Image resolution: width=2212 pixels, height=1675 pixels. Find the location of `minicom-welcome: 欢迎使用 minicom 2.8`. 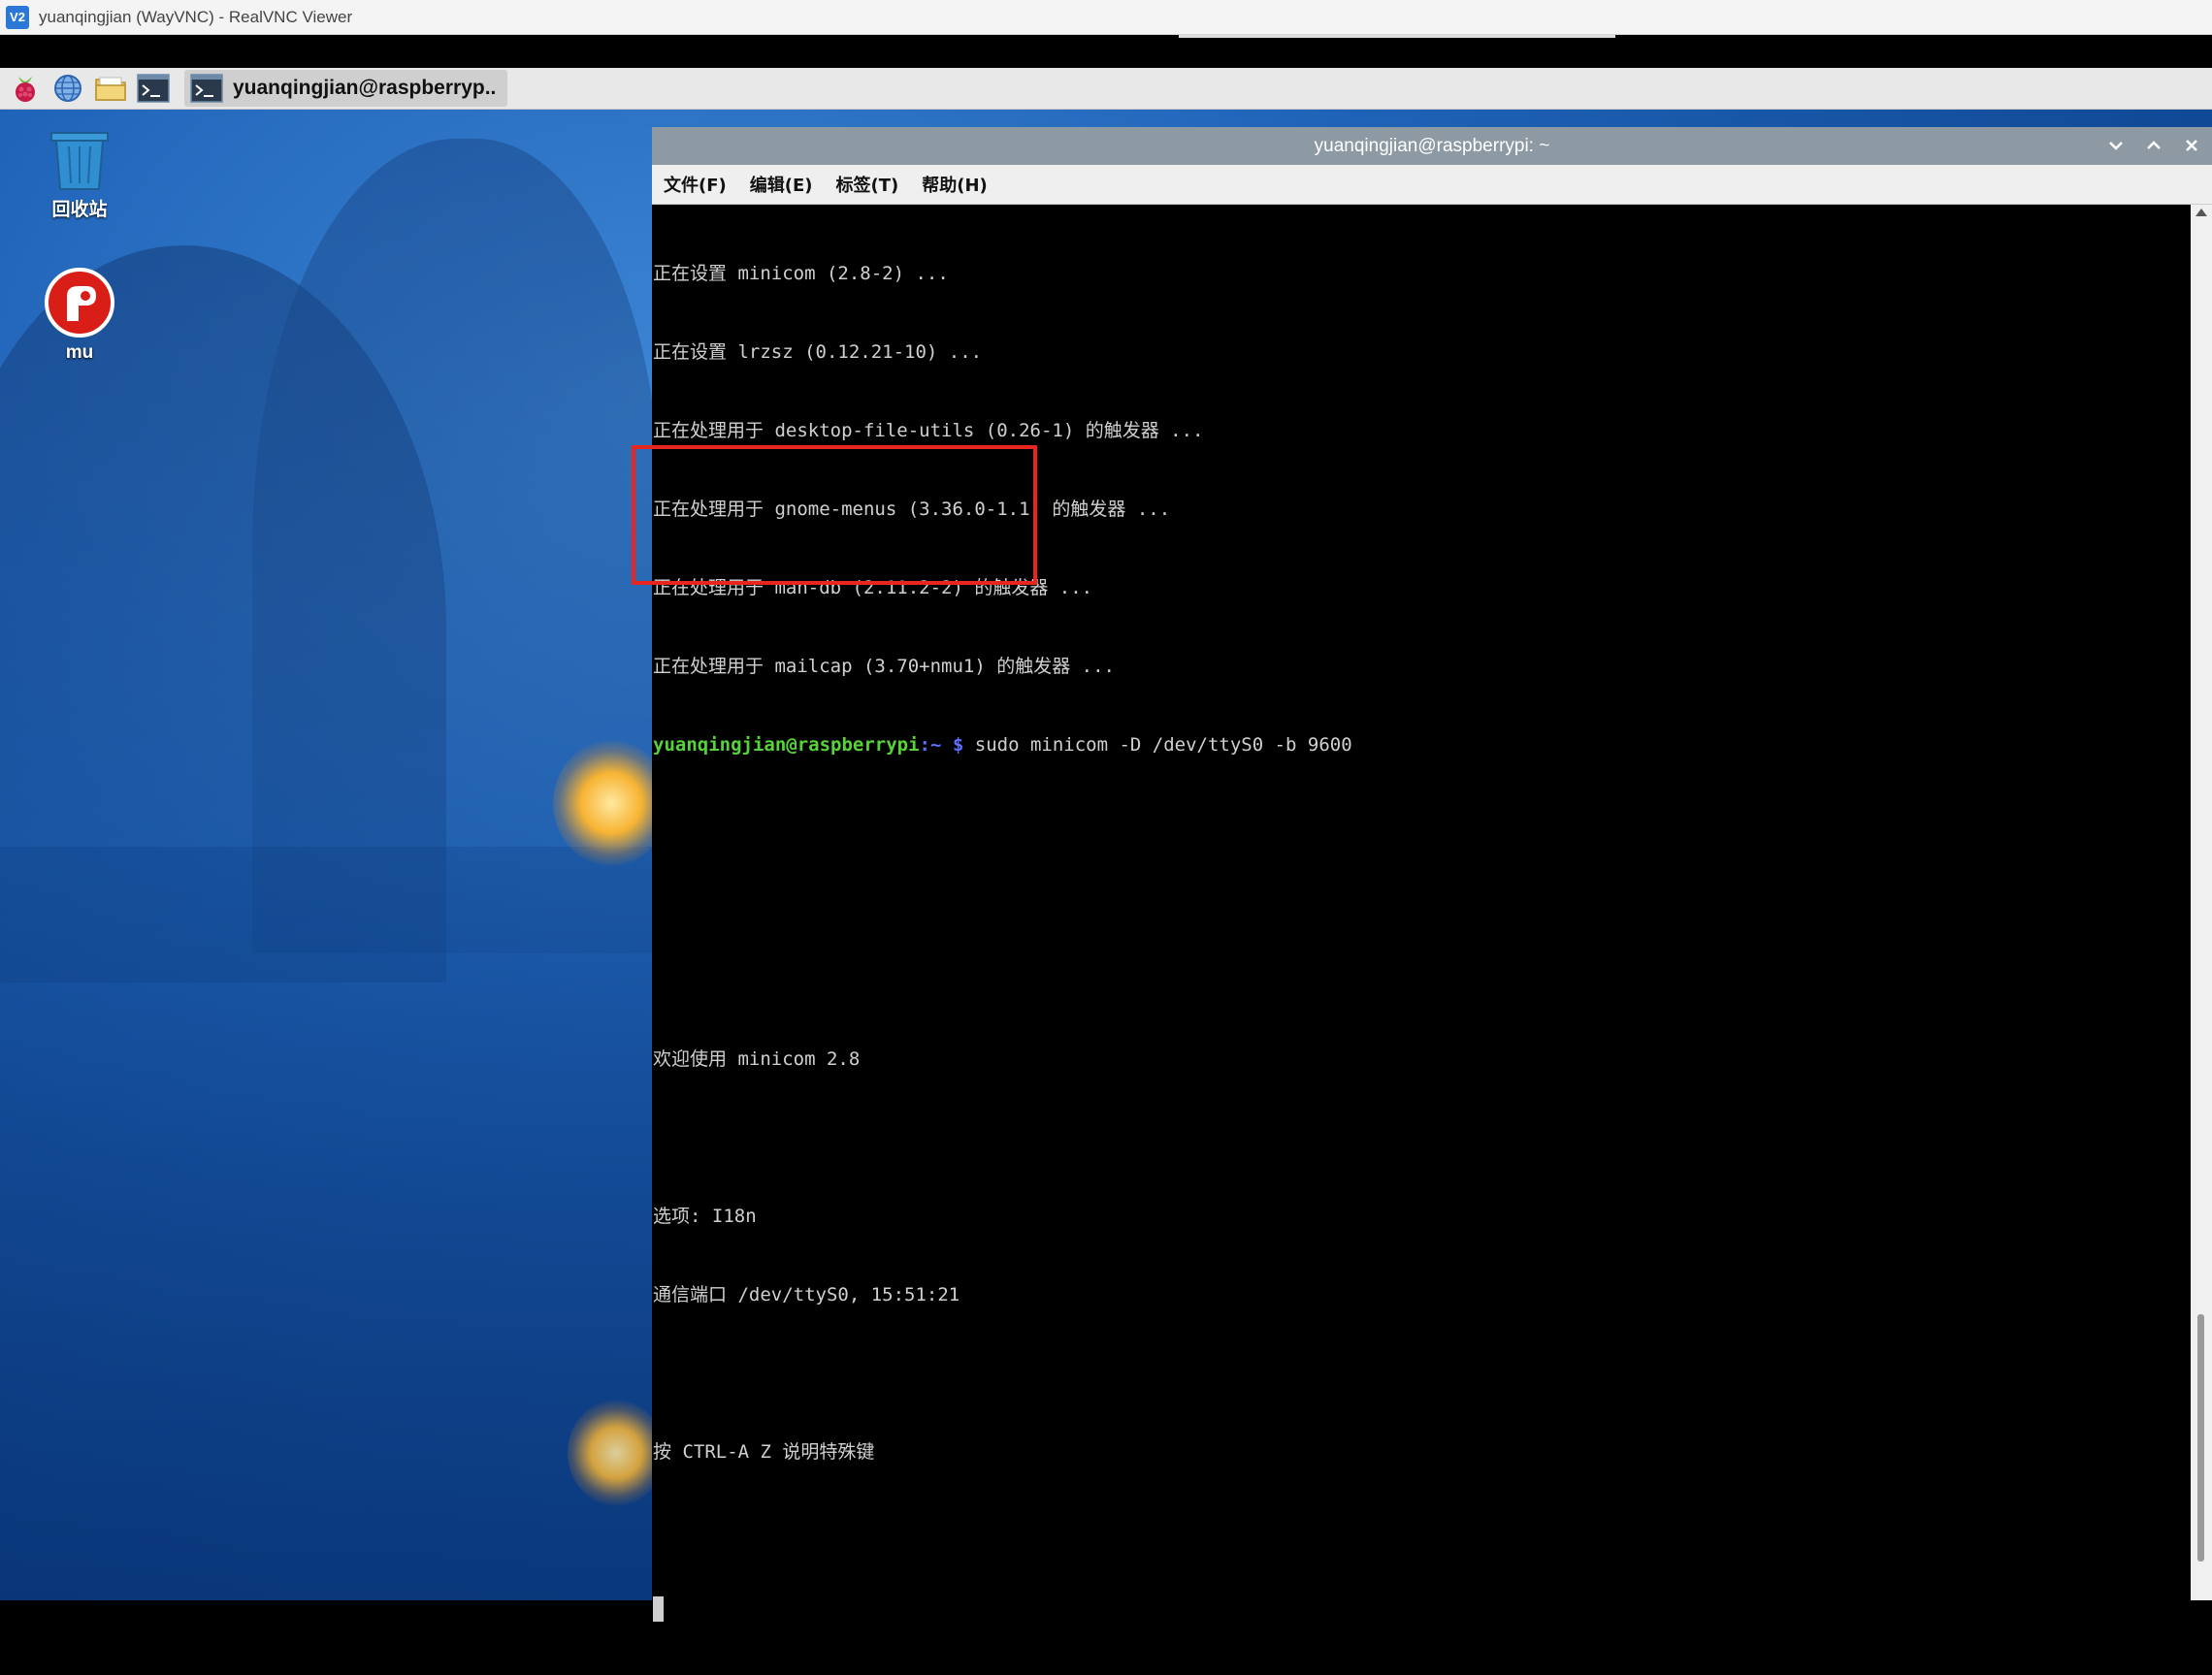

minicom-welcome: 欢迎使用 minicom 2.8 is located at coordinates (757, 1059).